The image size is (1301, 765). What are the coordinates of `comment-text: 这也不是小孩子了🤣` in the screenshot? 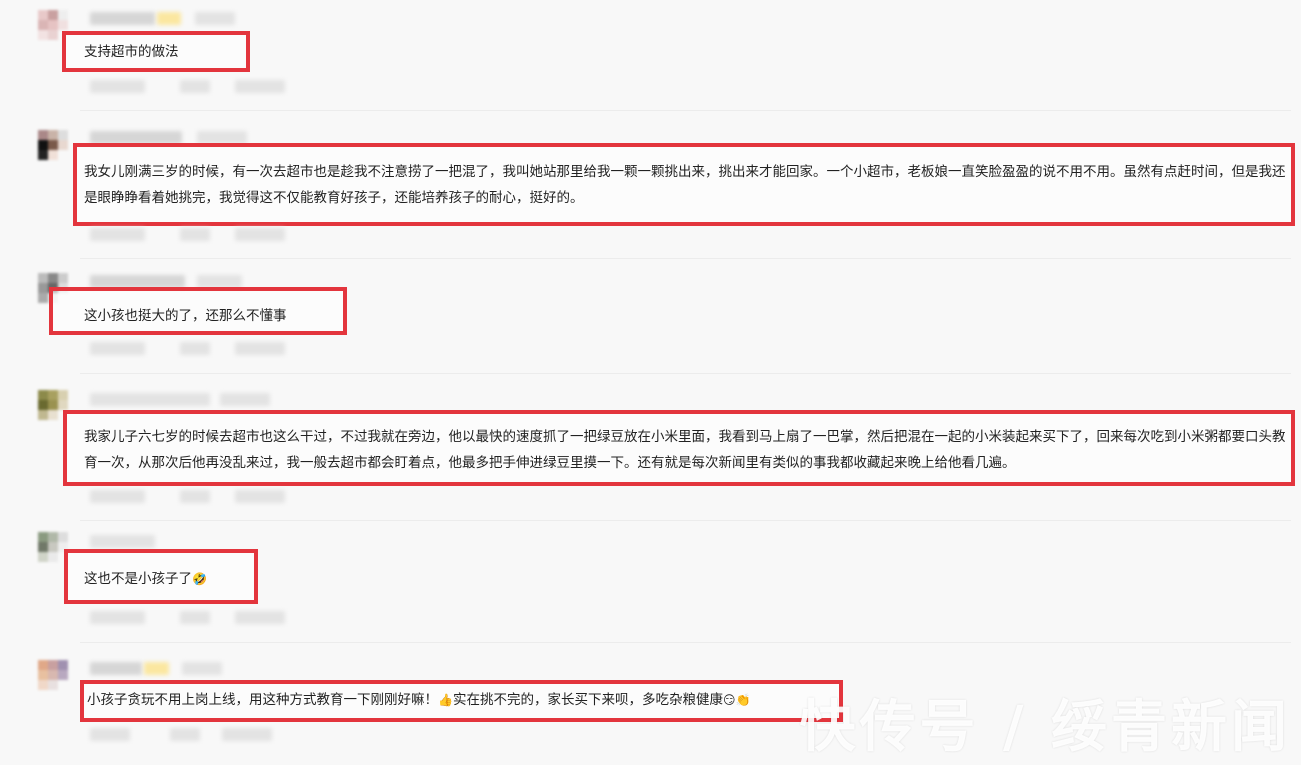 It's located at (145, 579).